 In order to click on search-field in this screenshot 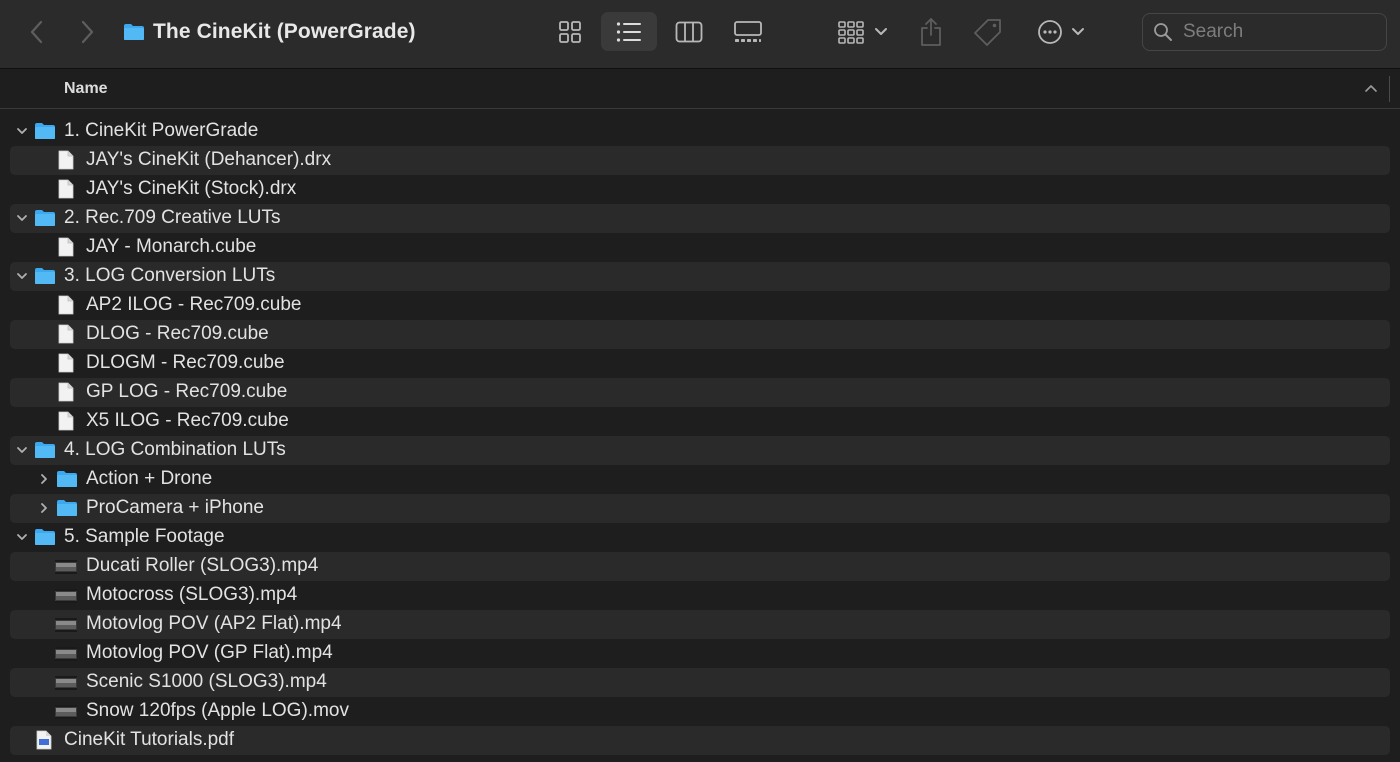, I will do `click(1264, 32)`.